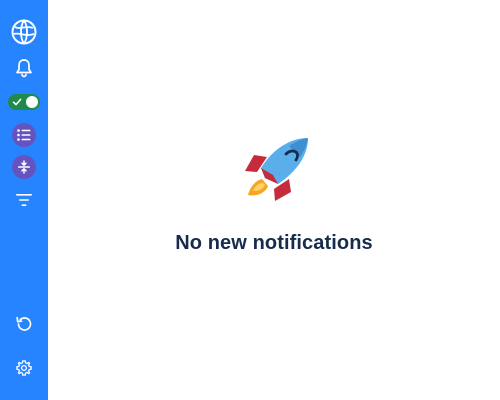 Image resolution: width=500 pixels, height=400 pixels. I want to click on rocket-icon, so click(274, 172).